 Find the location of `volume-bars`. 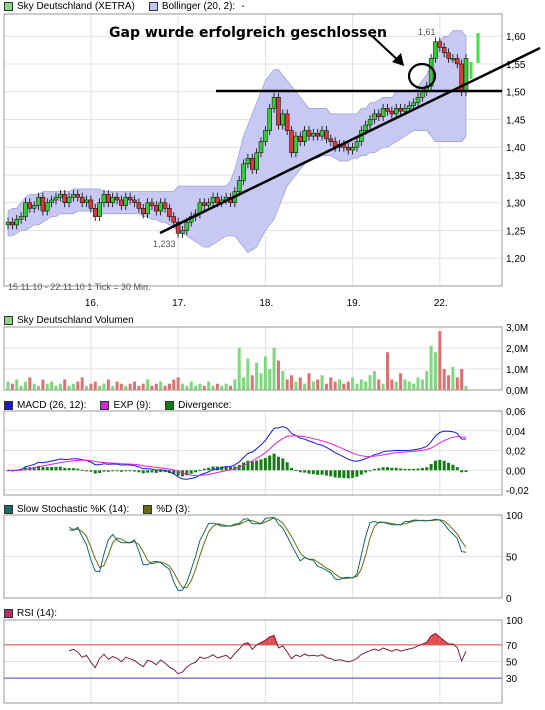

volume-bars is located at coordinates (237, 360).